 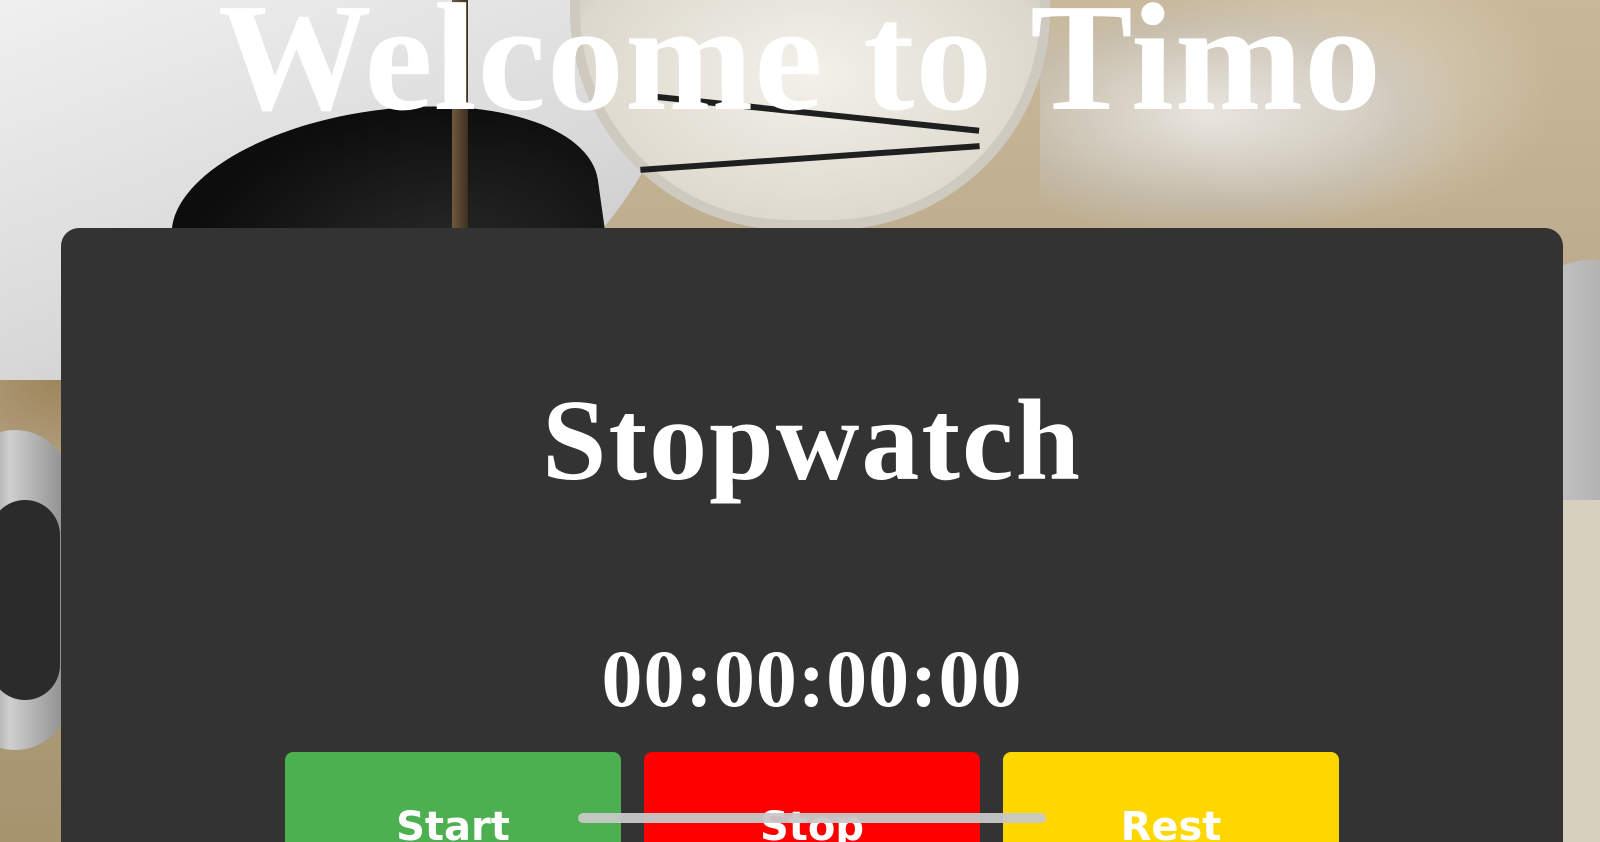 What do you see at coordinates (812, 818) in the screenshot?
I see `home-indicator` at bounding box center [812, 818].